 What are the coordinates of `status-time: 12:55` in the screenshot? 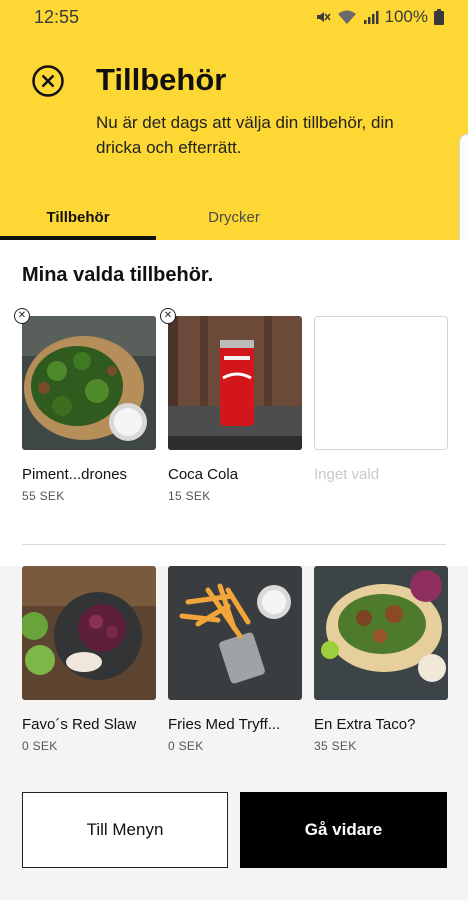 It's located at (57, 16).